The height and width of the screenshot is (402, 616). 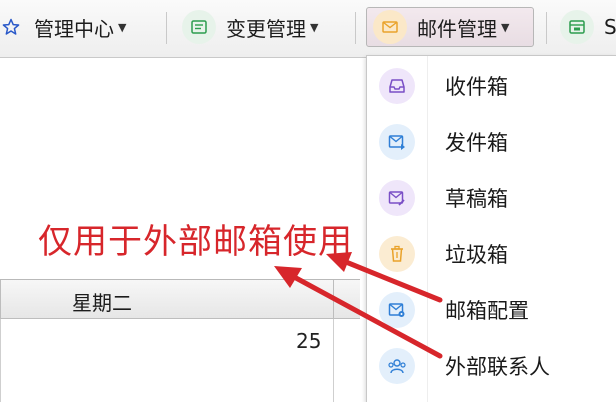 I want to click on annotation-text: 仅用于外部邮箱使用, so click(x=195, y=242).